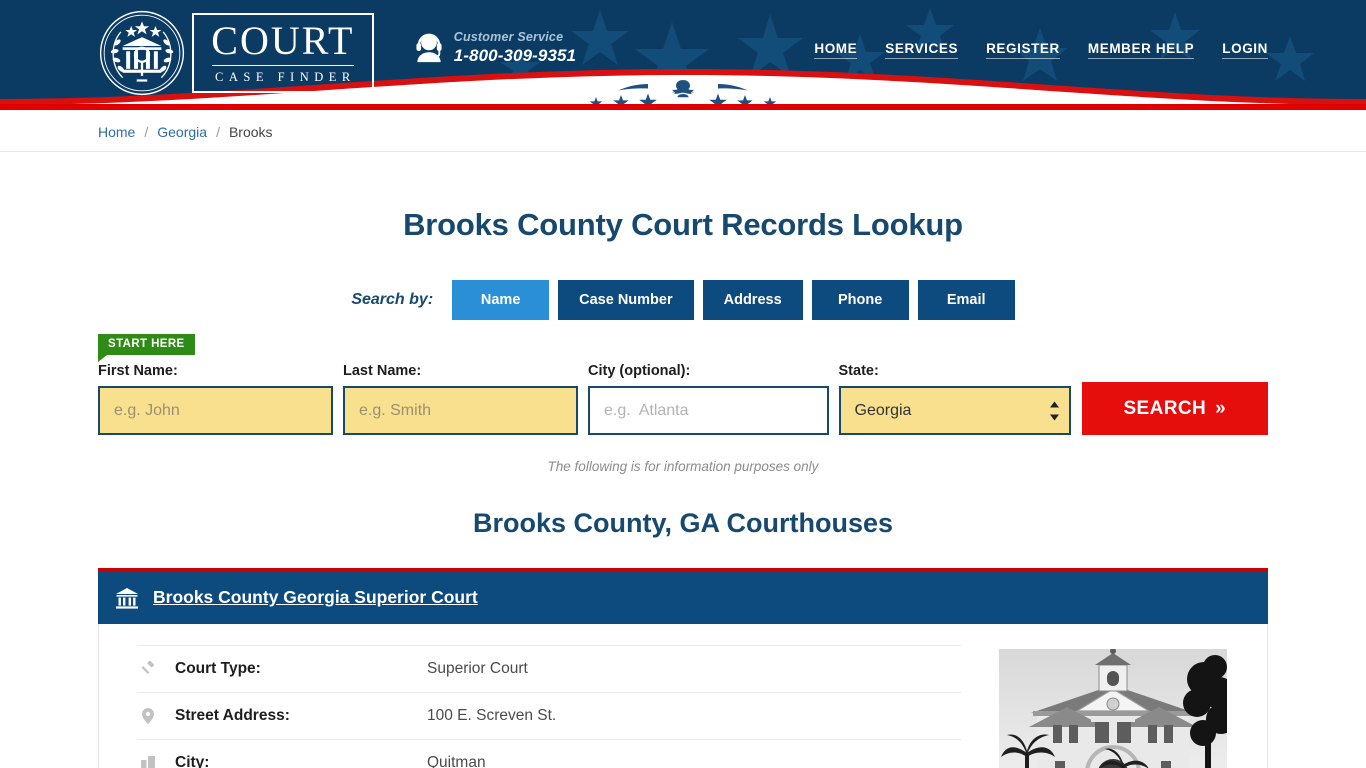 The width and height of the screenshot is (1366, 768). I want to click on state-label: State:, so click(858, 371).